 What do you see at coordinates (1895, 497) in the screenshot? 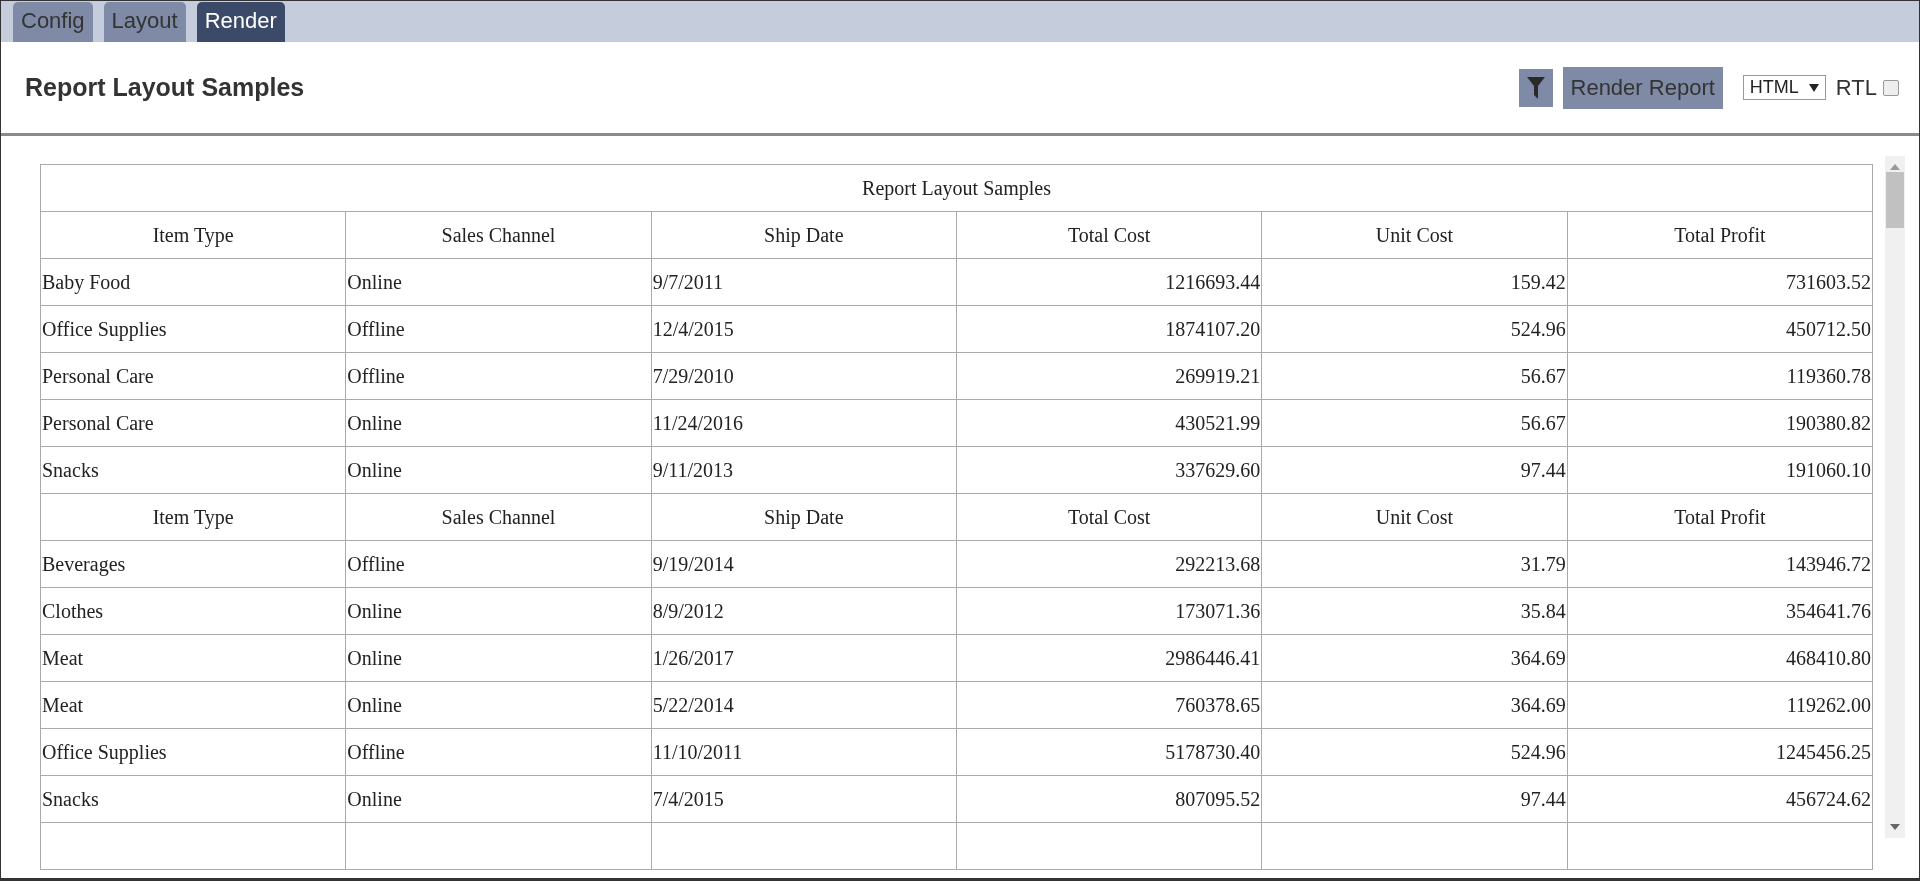
I see `scrollbar` at bounding box center [1895, 497].